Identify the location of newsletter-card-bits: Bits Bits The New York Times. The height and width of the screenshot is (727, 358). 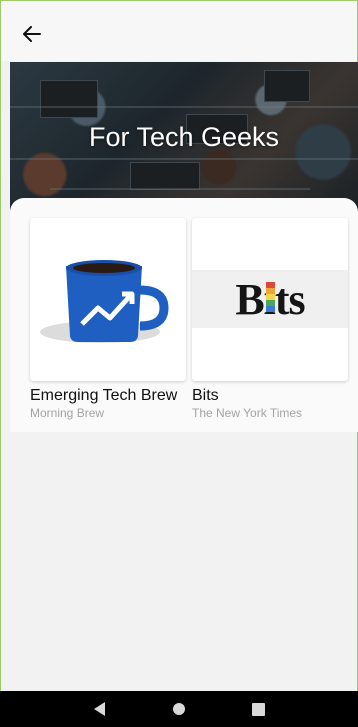
(270, 319).